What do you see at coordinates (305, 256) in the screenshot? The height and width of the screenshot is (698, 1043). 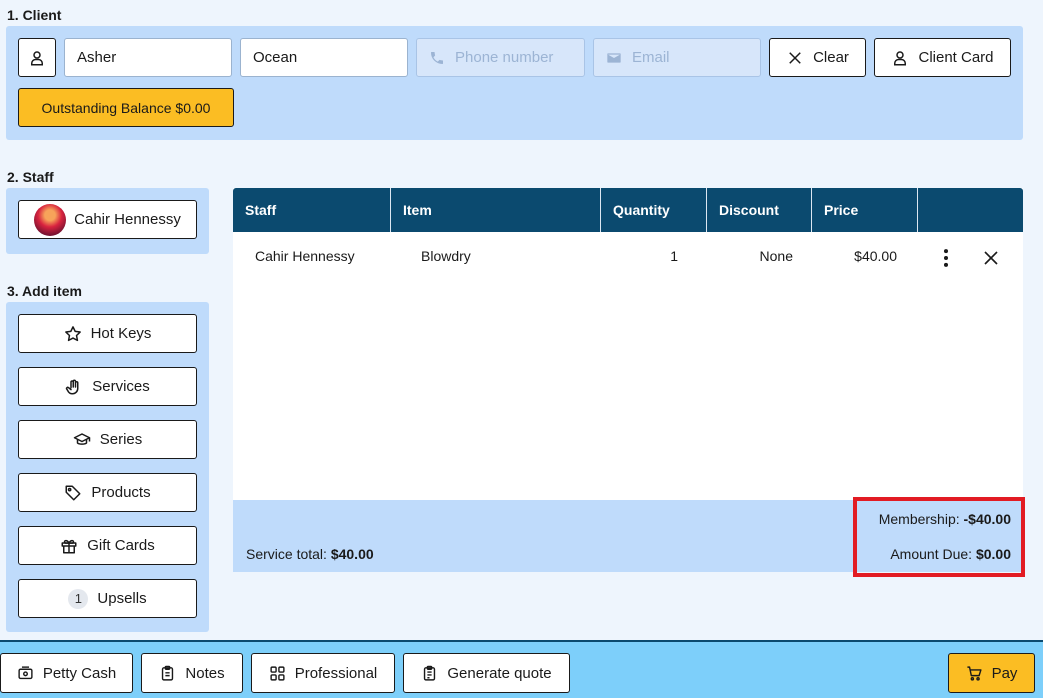 I see `row-staff: Cahir Hennessy` at bounding box center [305, 256].